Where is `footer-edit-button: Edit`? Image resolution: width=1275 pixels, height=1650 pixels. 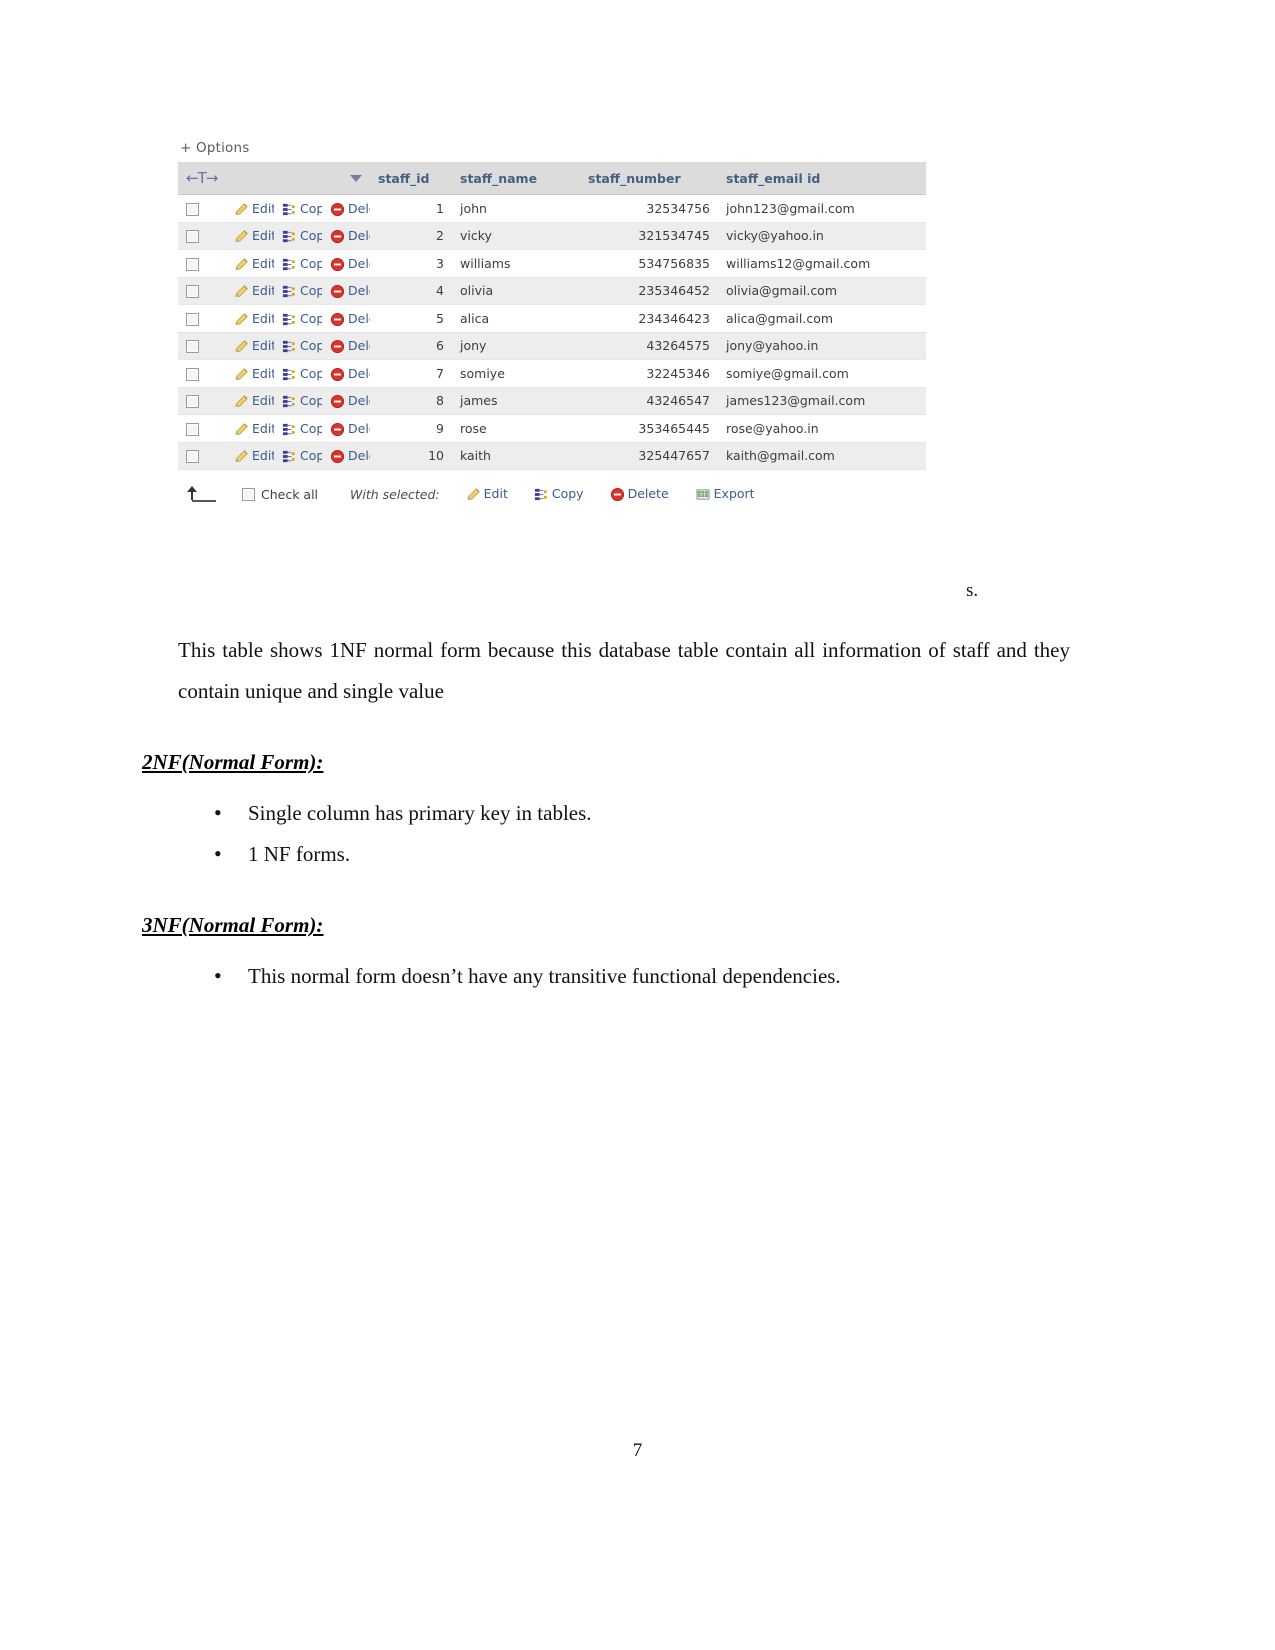
footer-edit-button: Edit is located at coordinates (487, 494).